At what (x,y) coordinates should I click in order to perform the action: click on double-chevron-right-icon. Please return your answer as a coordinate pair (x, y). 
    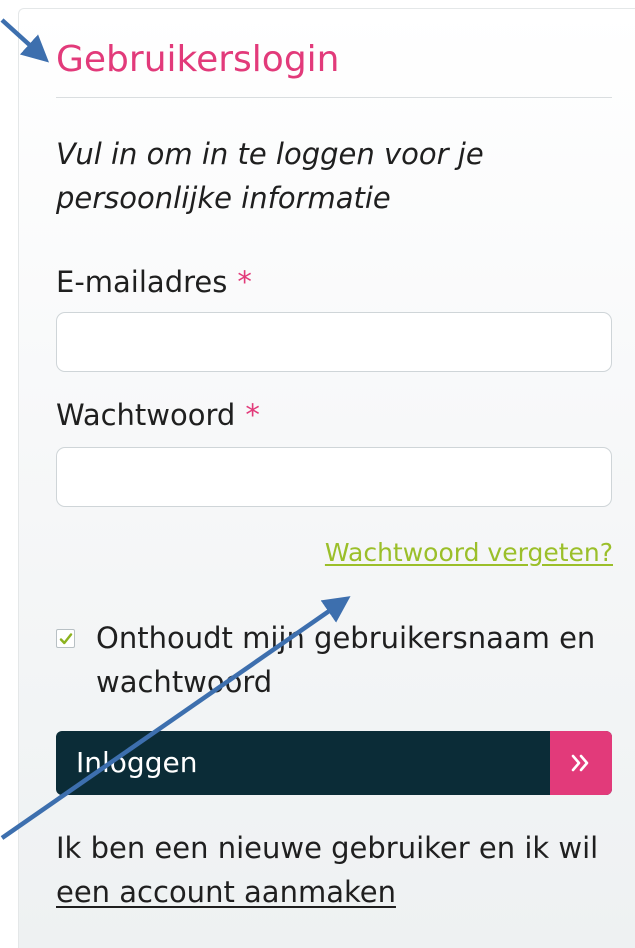
    Looking at the image, I should click on (580, 763).